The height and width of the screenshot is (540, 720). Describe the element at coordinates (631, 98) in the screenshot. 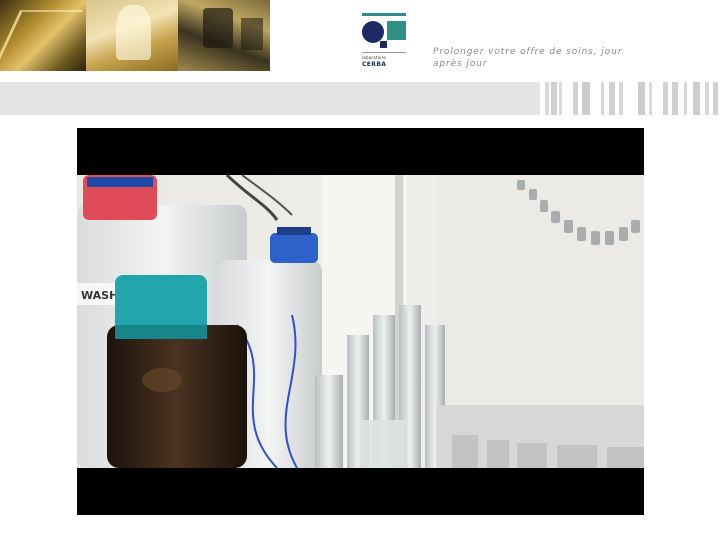

I see `barcode-decoration` at that location.